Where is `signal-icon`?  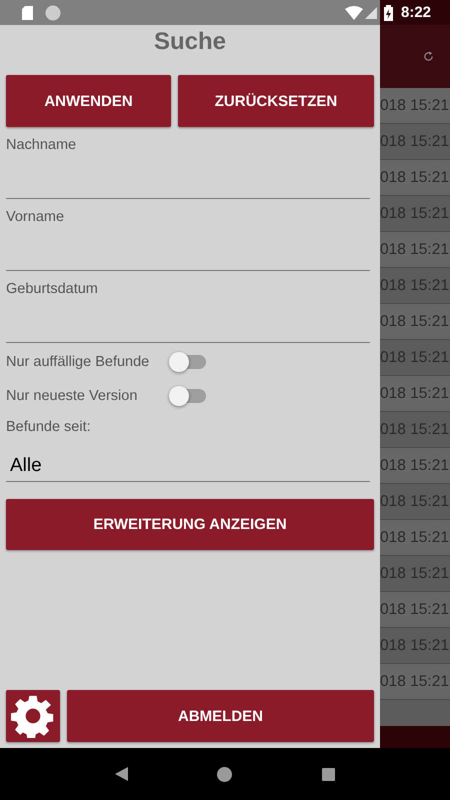 signal-icon is located at coordinates (371, 12).